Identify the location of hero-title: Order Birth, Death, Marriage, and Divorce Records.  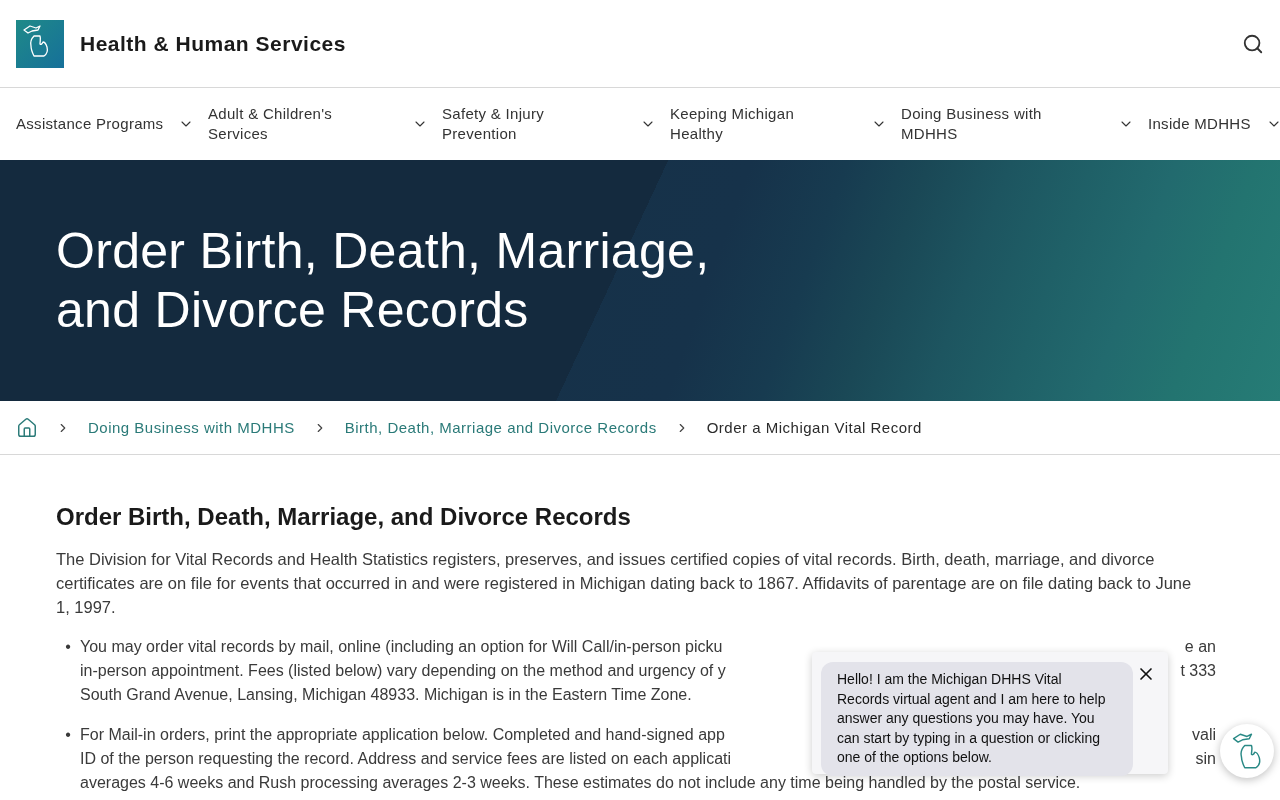
(383, 280).